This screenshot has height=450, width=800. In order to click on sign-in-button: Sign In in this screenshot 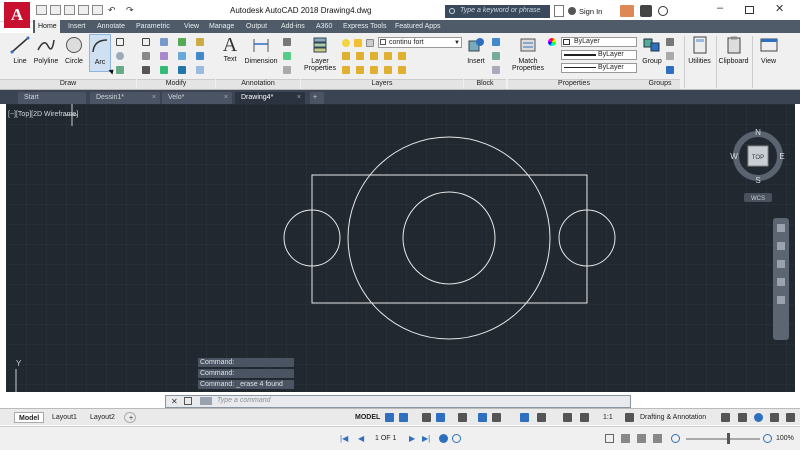, I will do `click(590, 11)`.